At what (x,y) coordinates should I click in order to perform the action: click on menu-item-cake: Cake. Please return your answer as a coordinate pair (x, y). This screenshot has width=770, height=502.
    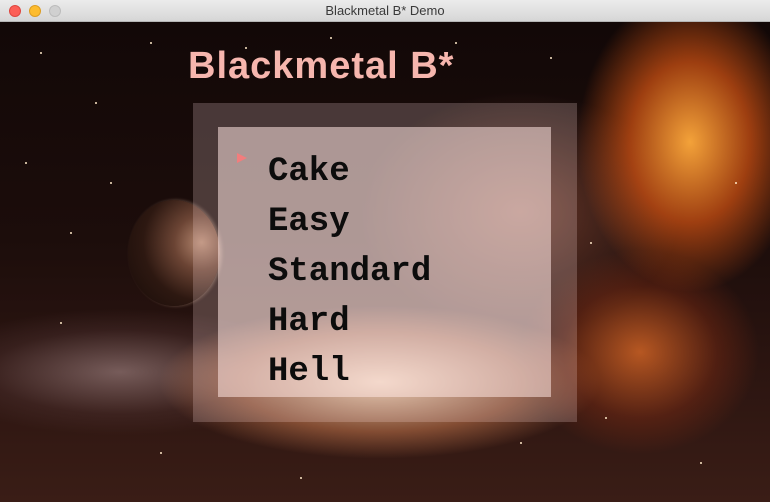
    Looking at the image, I should click on (349, 172).